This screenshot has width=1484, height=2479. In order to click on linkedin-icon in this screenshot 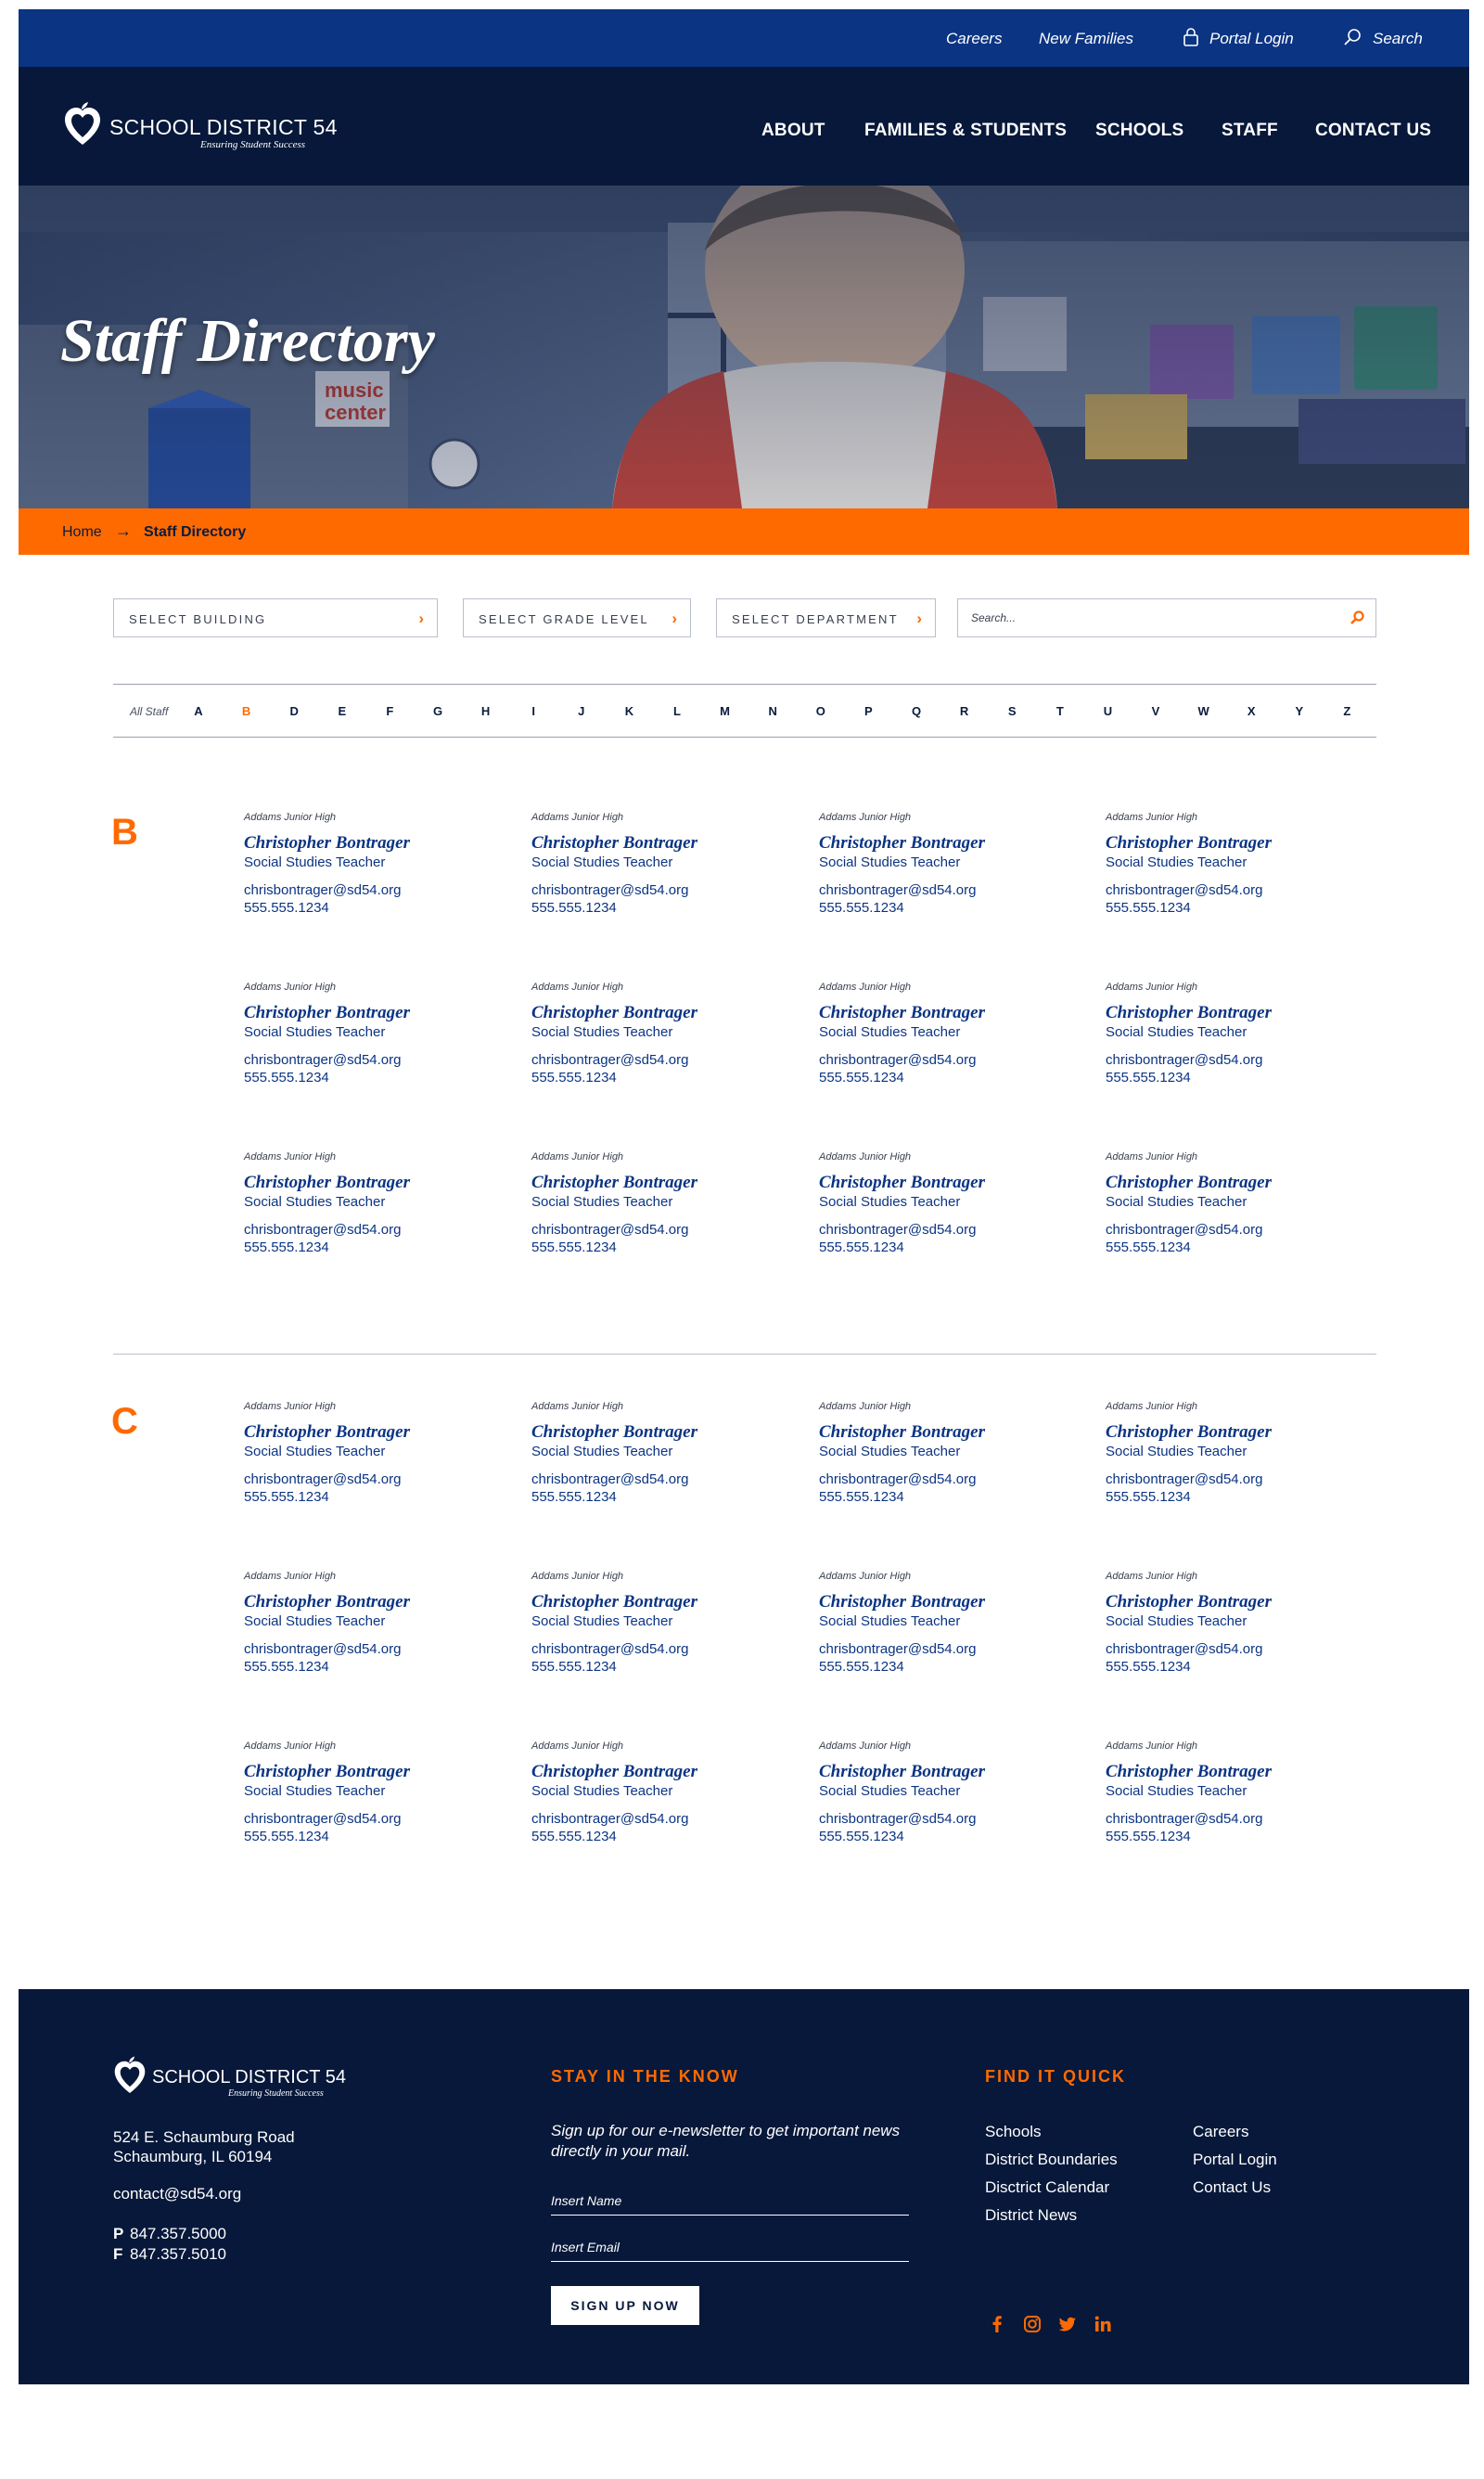, I will do `click(1103, 2324)`.